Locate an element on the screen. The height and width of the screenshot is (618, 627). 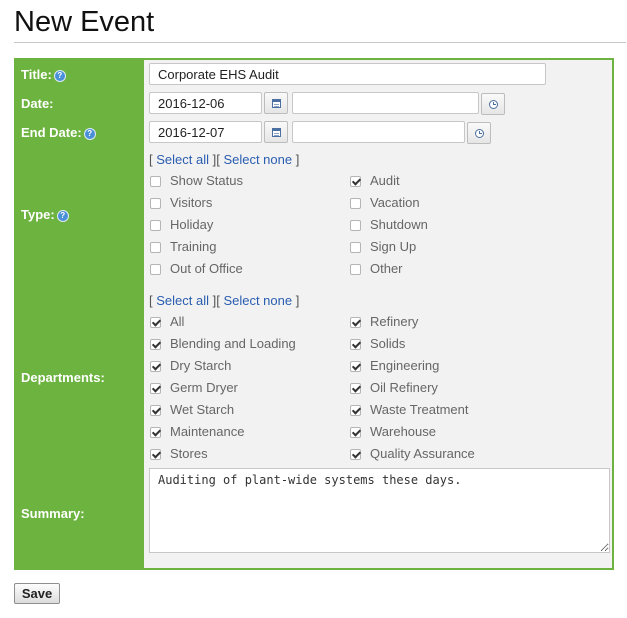
title-divider is located at coordinates (320, 42).